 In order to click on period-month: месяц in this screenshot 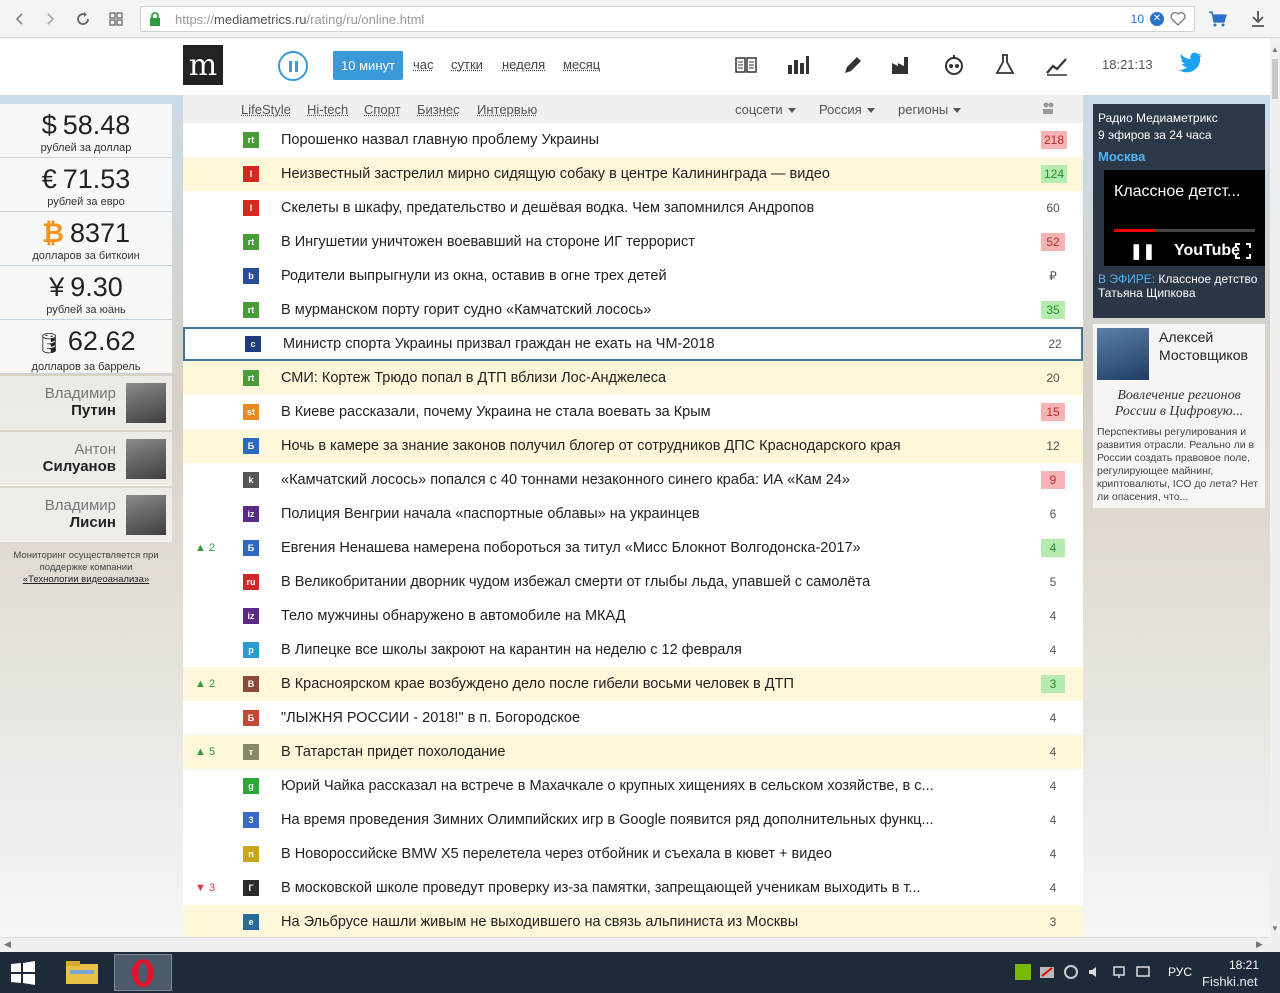, I will do `click(581, 64)`.